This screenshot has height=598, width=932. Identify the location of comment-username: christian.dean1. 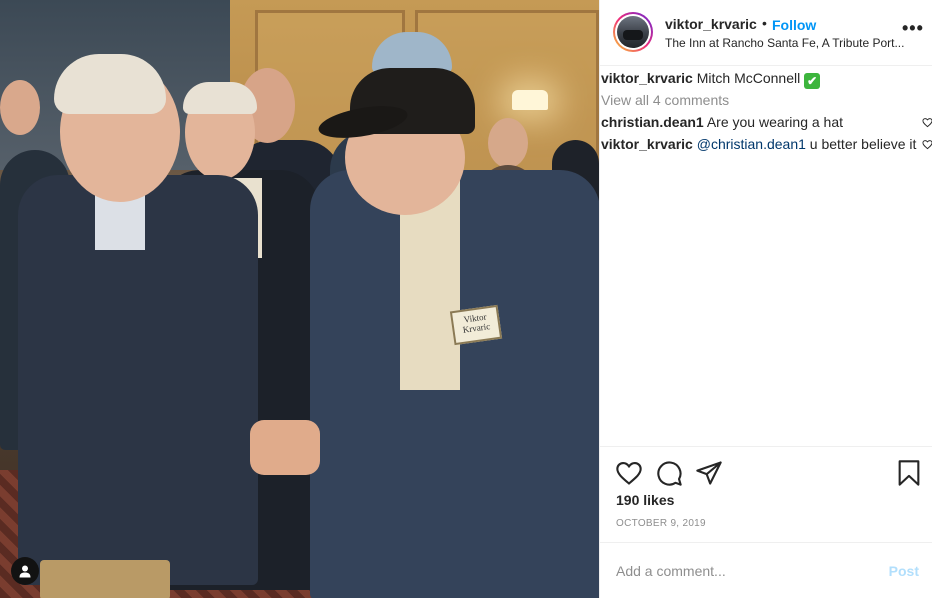
(652, 122).